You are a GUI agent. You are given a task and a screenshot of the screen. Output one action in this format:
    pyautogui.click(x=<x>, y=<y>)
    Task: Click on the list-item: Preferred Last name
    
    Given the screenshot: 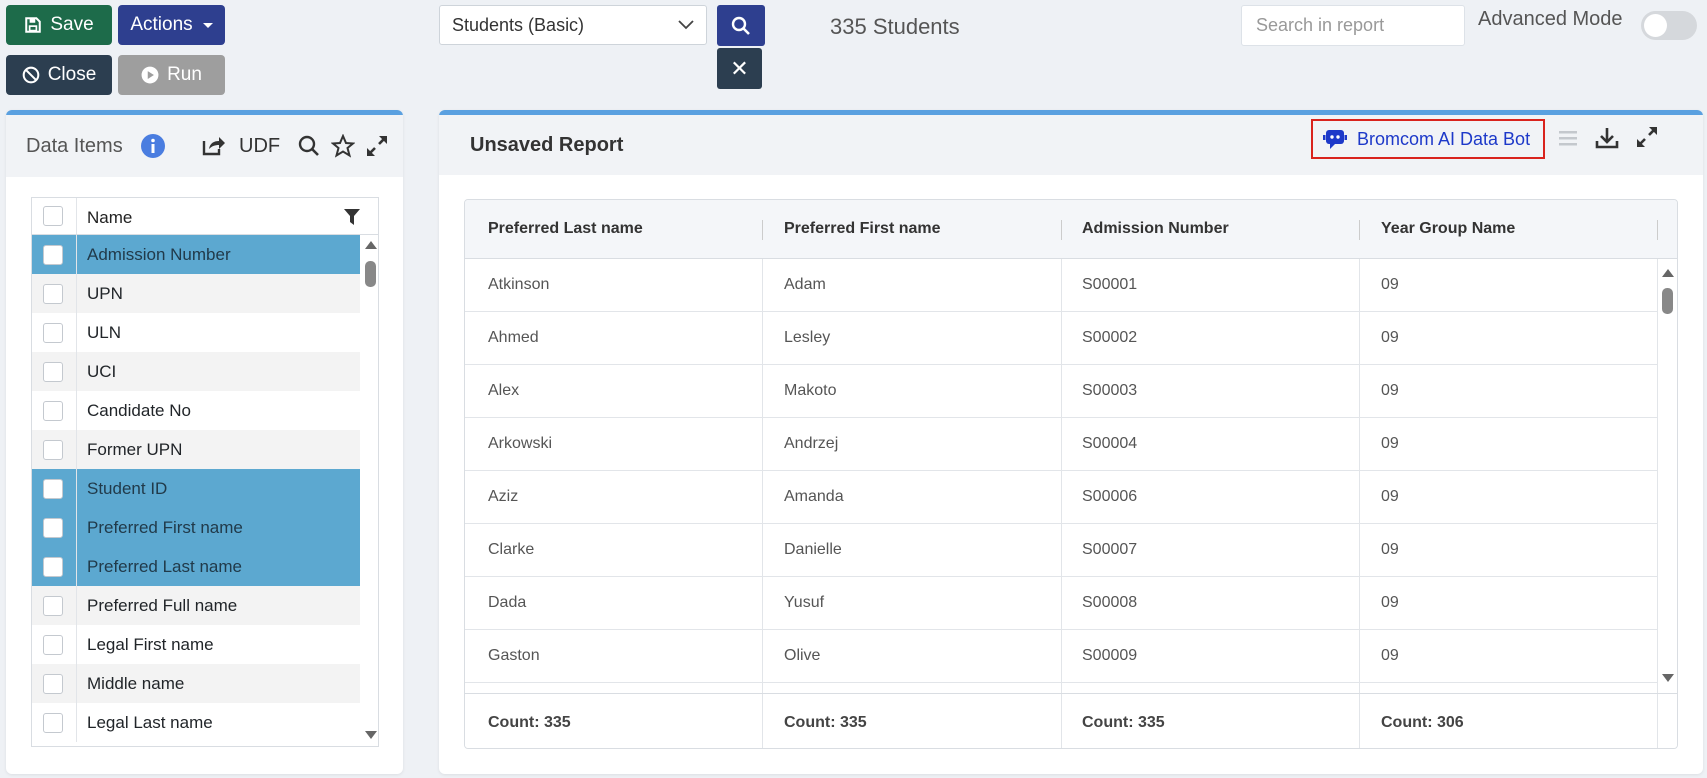 What is the action you would take?
    pyautogui.click(x=196, y=566)
    